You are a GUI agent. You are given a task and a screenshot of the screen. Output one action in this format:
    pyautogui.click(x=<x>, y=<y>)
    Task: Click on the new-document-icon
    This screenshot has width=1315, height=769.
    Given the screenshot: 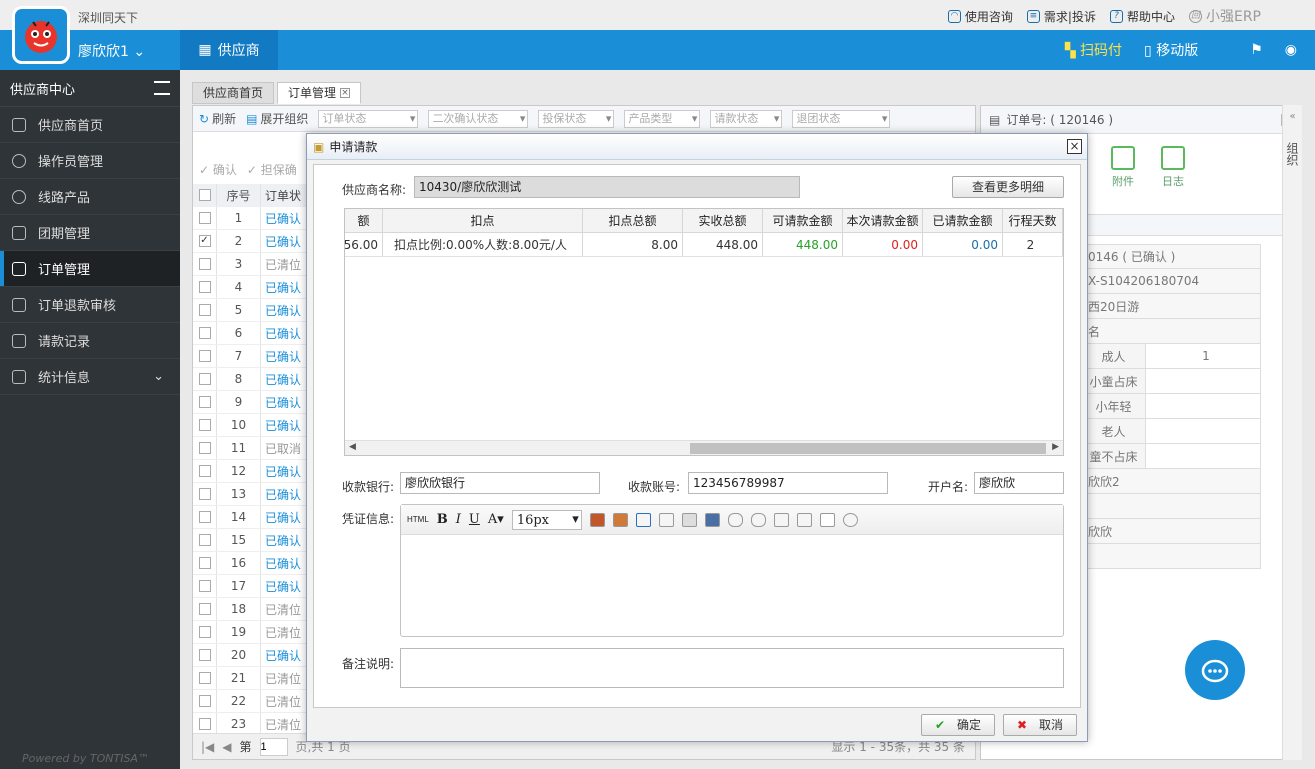 What is the action you would take?
    pyautogui.click(x=827, y=519)
    